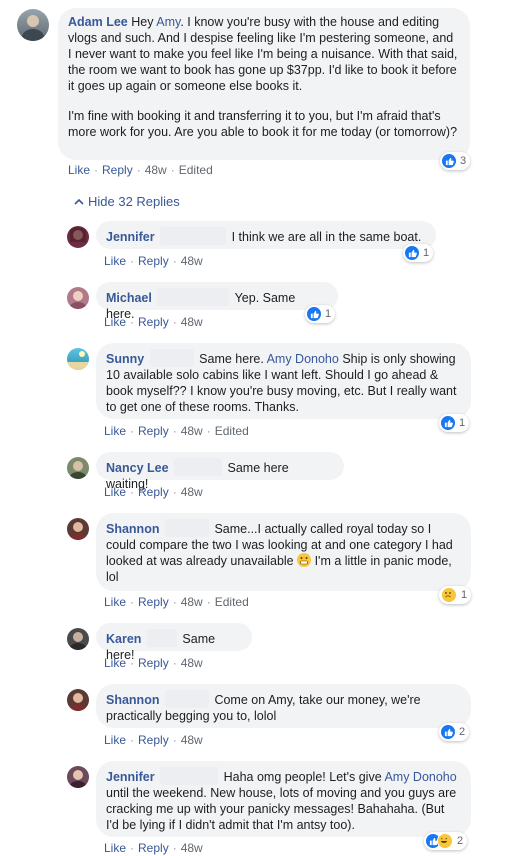 Image resolution: width=508 pixels, height=856 pixels. What do you see at coordinates (137, 468) in the screenshot?
I see `reply-author: Nancy Lee` at bounding box center [137, 468].